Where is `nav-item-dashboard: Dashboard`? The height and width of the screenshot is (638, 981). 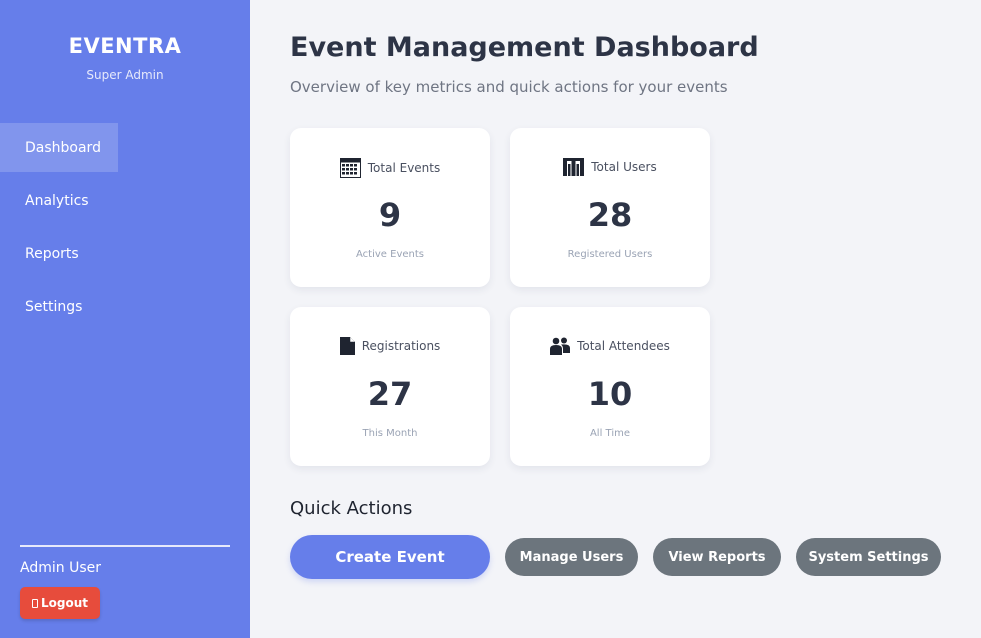
nav-item-dashboard: Dashboard is located at coordinates (59, 147).